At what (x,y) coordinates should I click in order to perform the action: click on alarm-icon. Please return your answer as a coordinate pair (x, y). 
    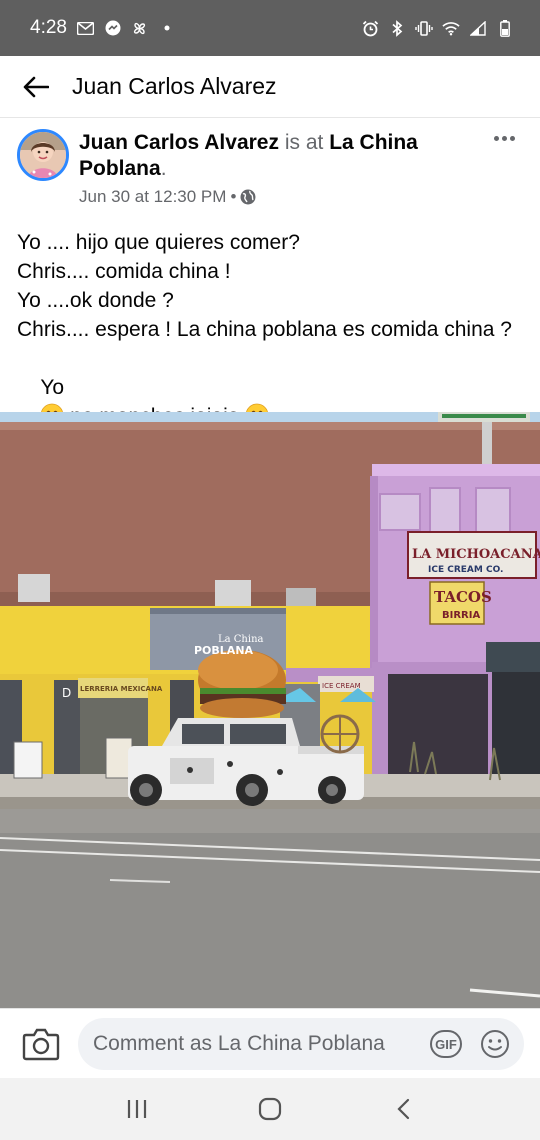
    Looking at the image, I should click on (370, 28).